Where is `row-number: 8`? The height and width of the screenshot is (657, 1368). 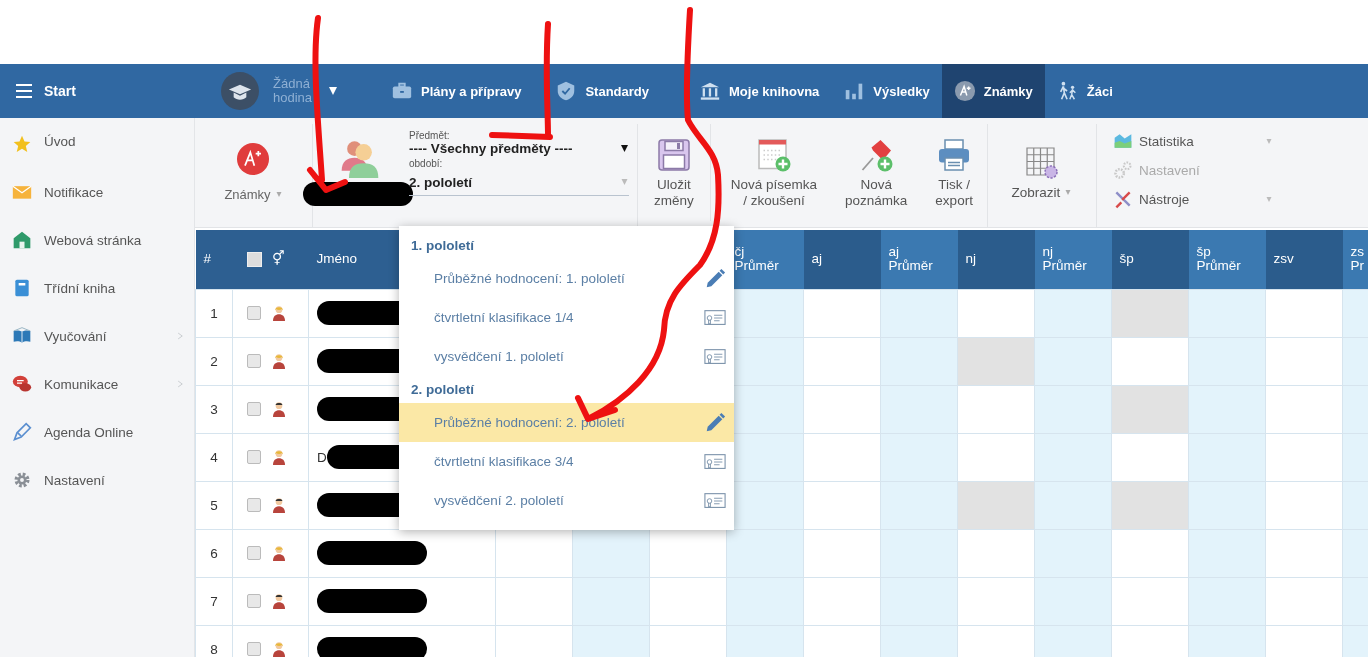
row-number: 8 is located at coordinates (214, 641).